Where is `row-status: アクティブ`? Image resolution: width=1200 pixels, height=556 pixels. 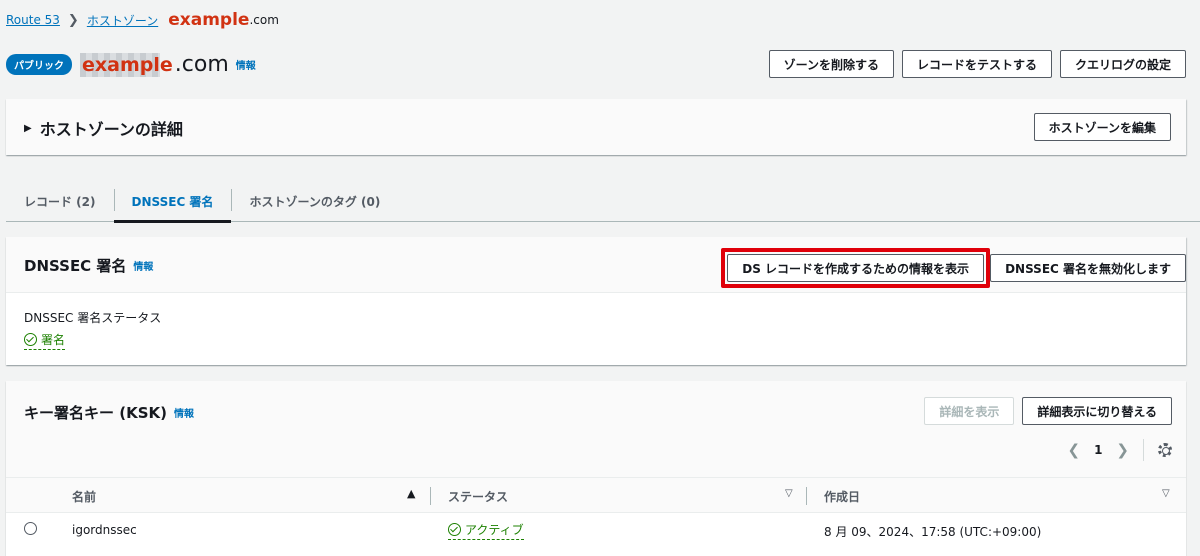
row-status: アクティブ is located at coordinates (486, 530).